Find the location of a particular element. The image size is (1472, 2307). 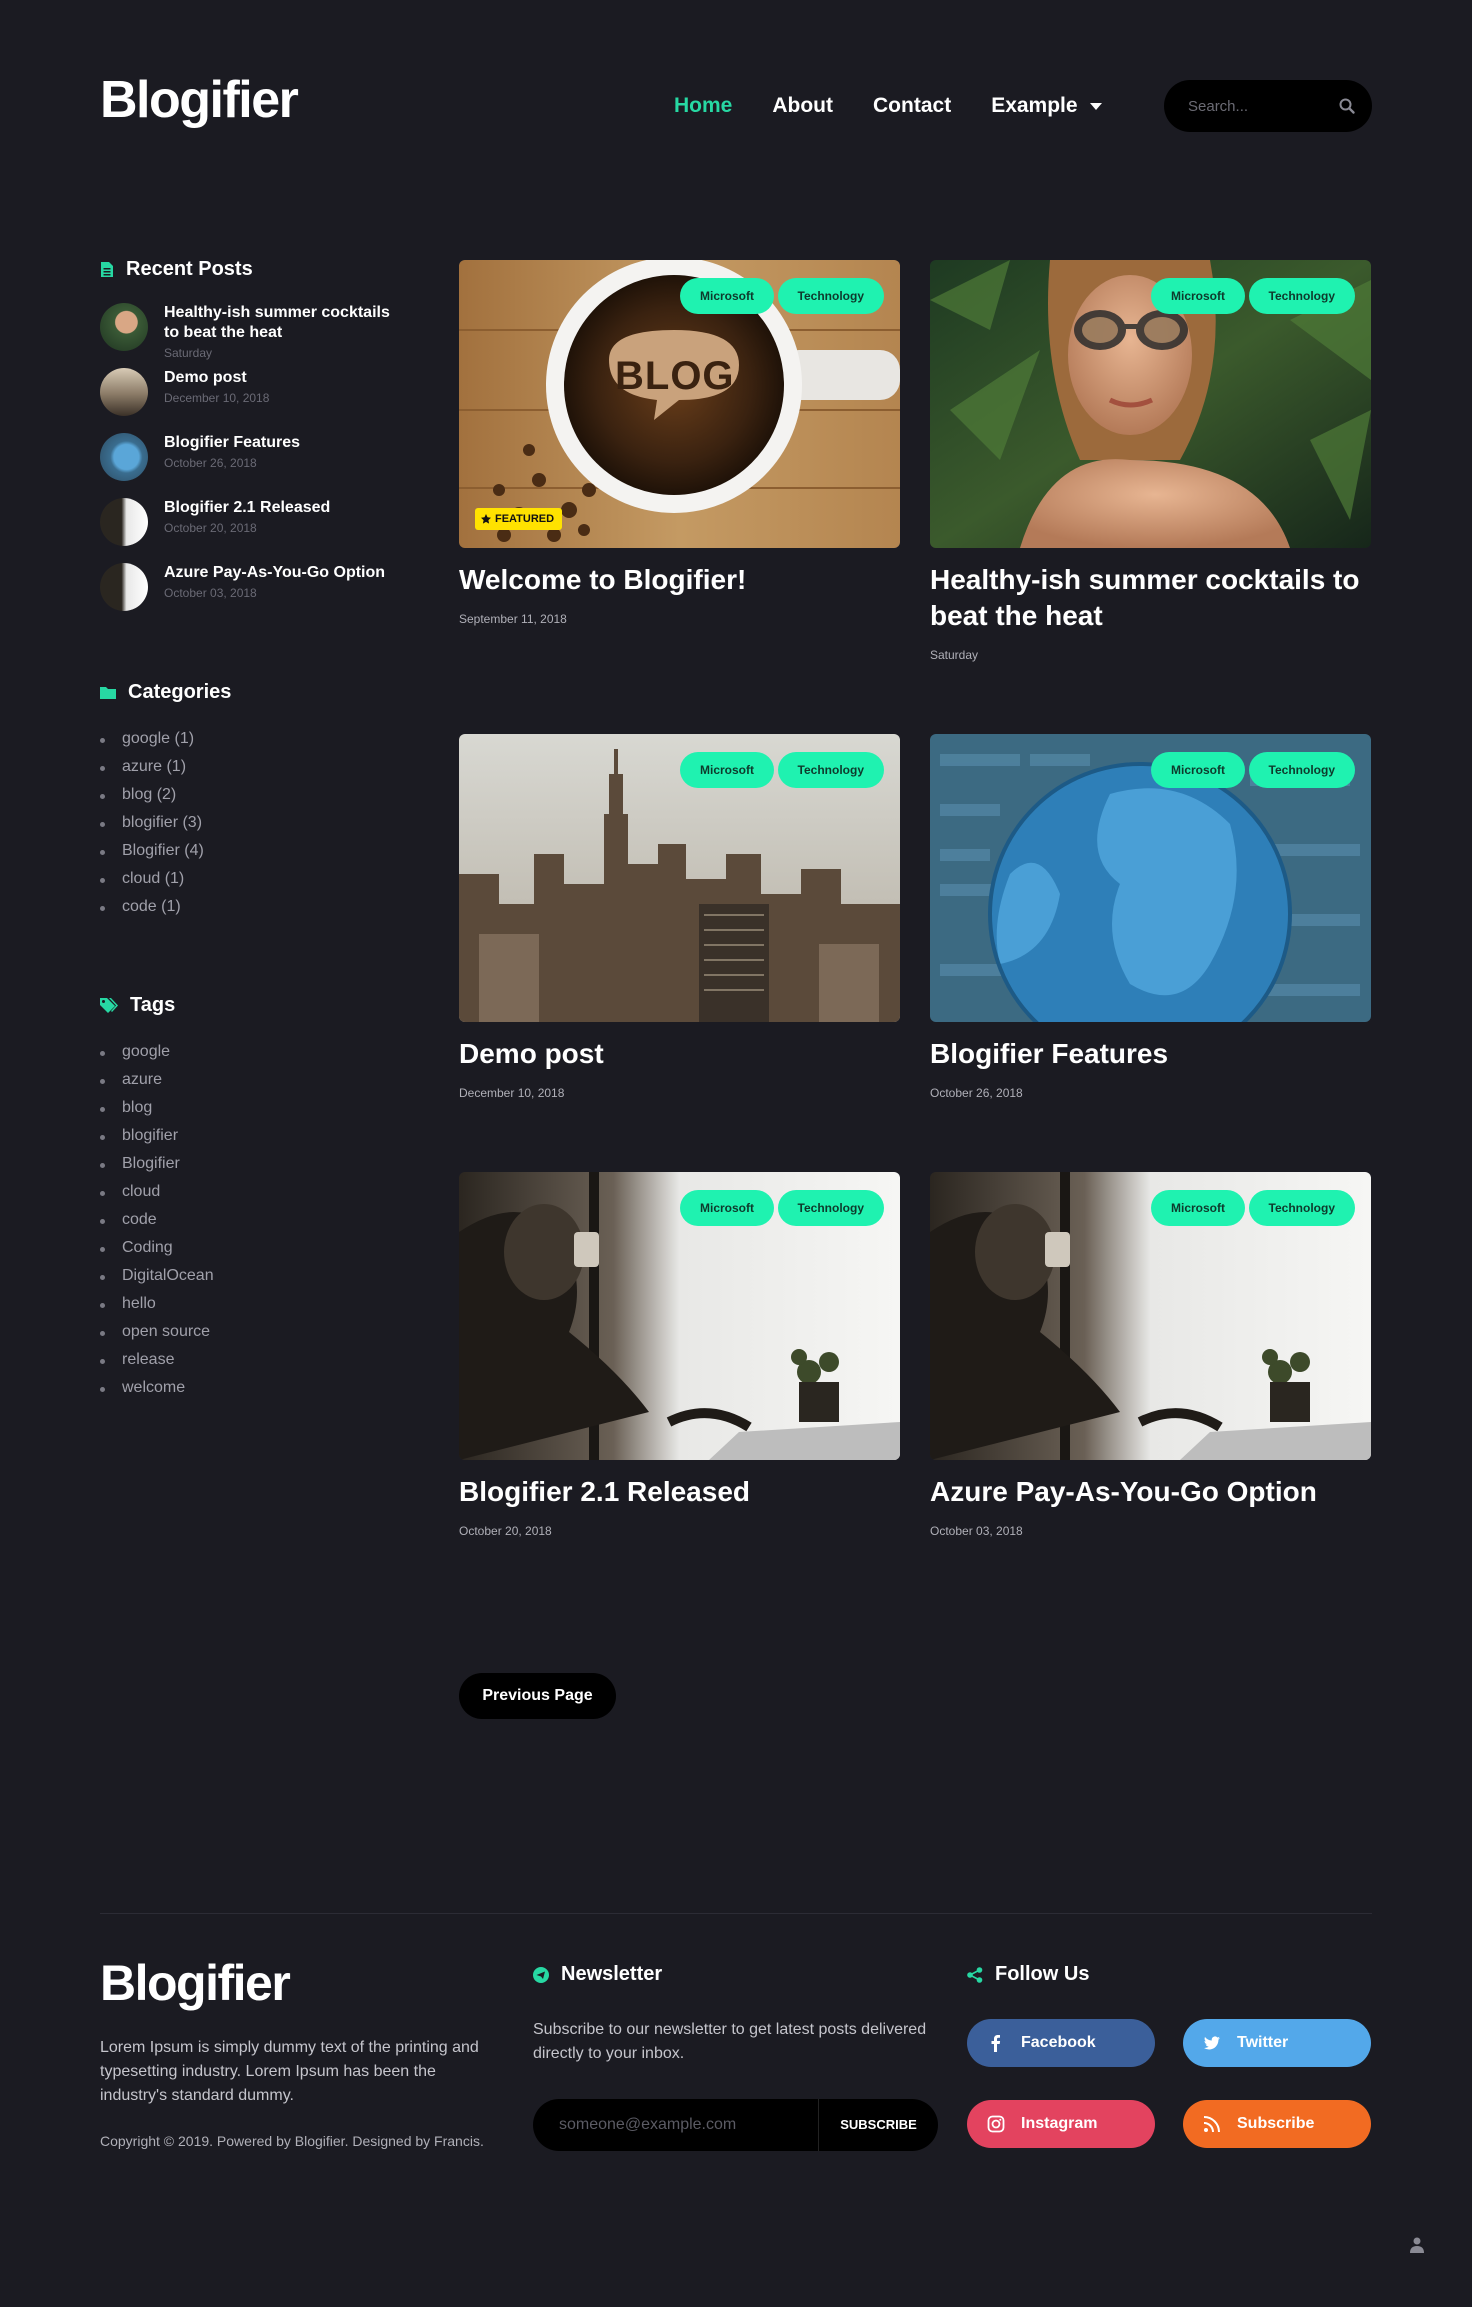

recent-post-date: Saturday is located at coordinates (188, 353).